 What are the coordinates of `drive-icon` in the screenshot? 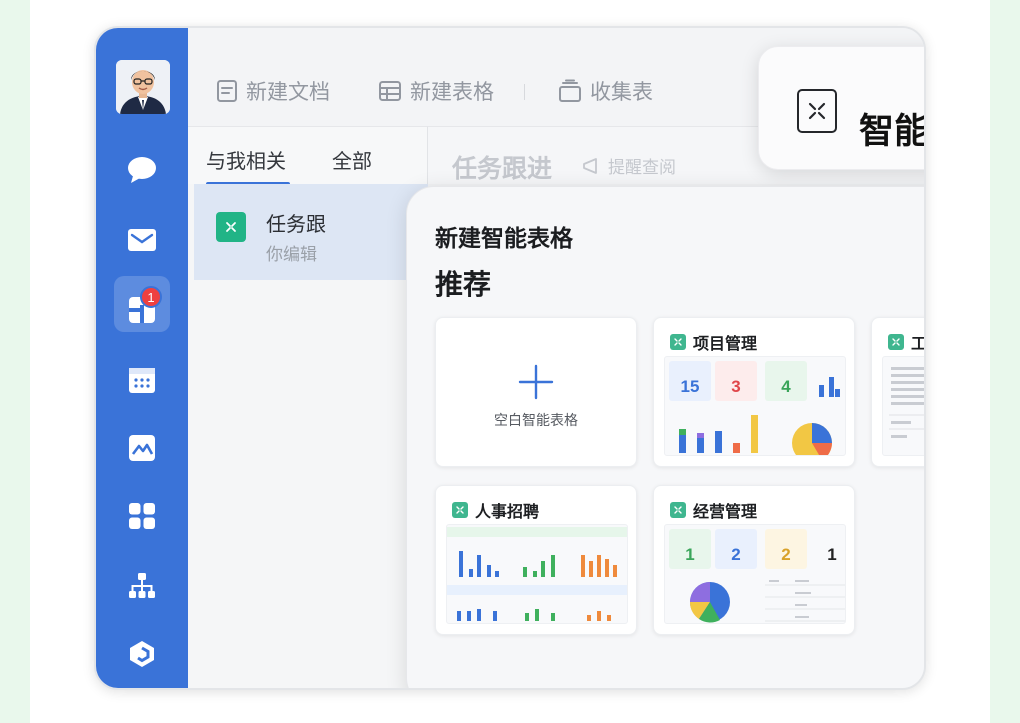 It's located at (142, 448).